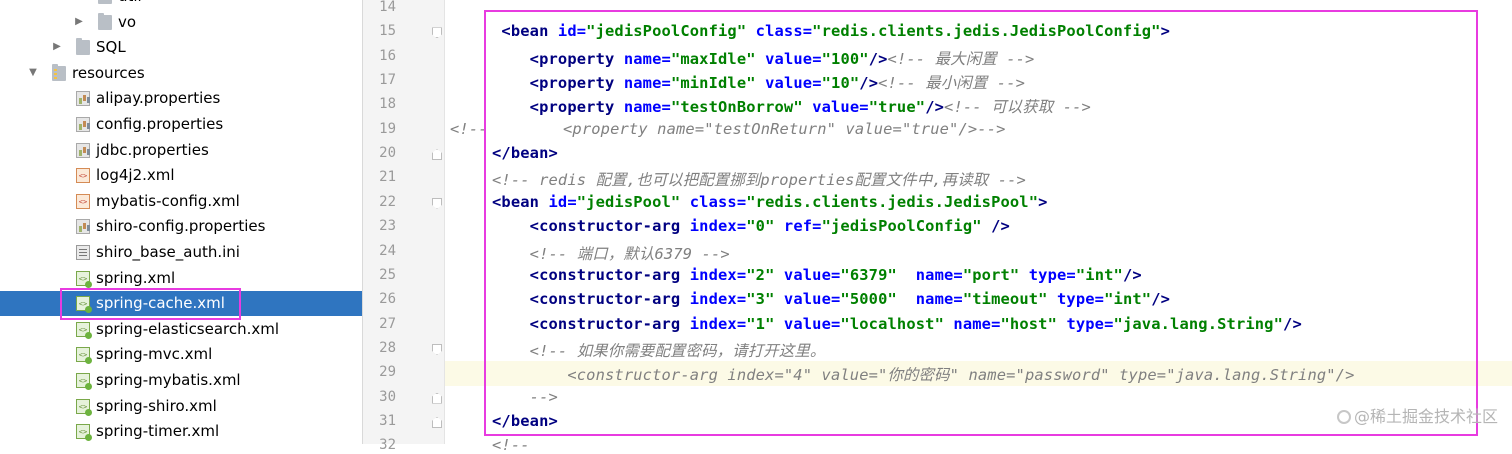 The width and height of the screenshot is (1512, 454). I want to click on line-number: 30, so click(387, 396).